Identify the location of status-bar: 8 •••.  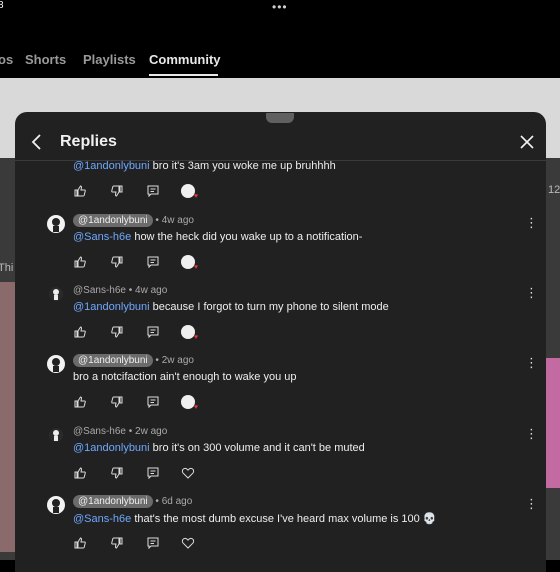
(280, 7).